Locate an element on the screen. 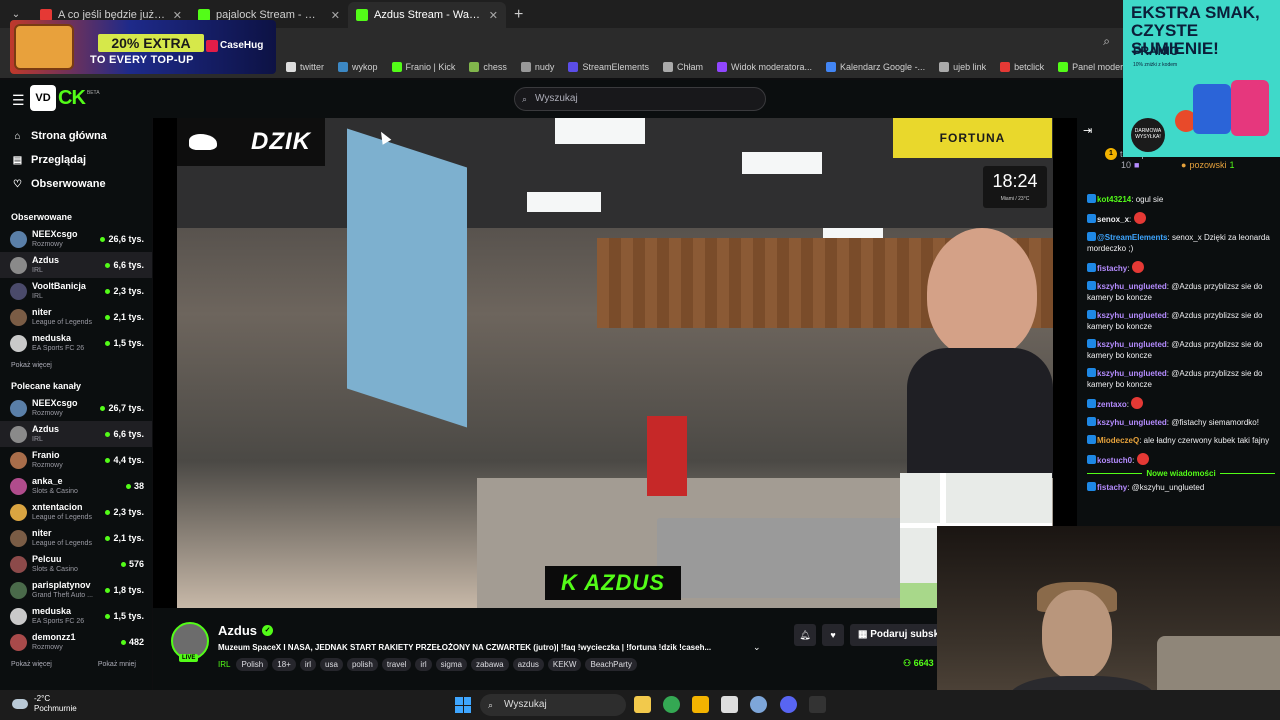 The image size is (1280, 720). menu-icon: ☰ is located at coordinates (18, 100).